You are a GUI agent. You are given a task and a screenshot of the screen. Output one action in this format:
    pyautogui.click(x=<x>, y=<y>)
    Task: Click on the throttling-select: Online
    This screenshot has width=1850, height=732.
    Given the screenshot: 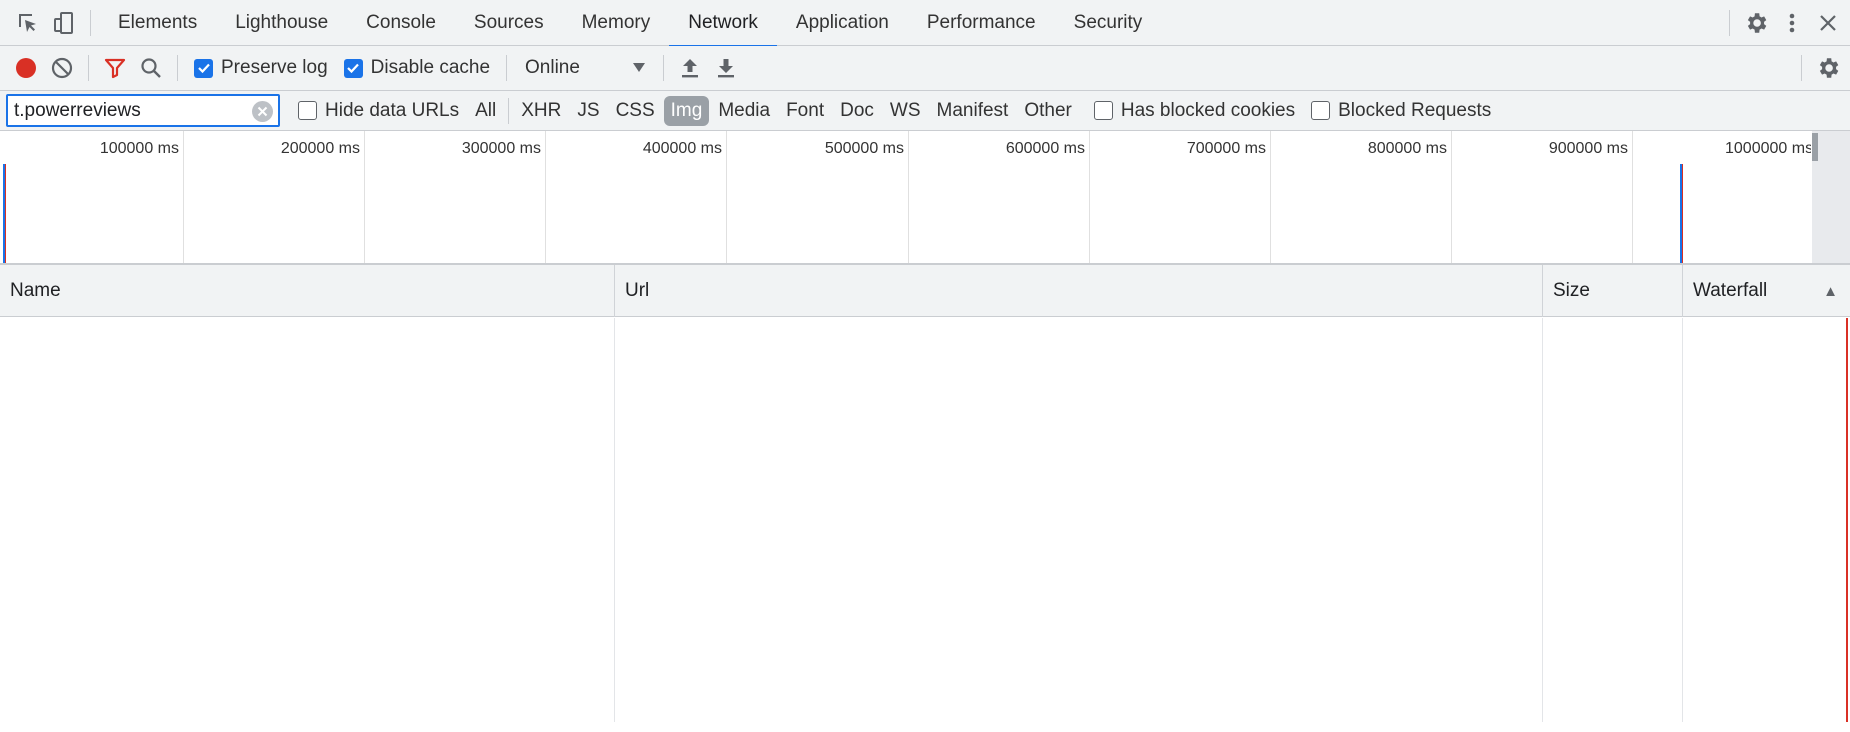 What is the action you would take?
    pyautogui.click(x=585, y=68)
    